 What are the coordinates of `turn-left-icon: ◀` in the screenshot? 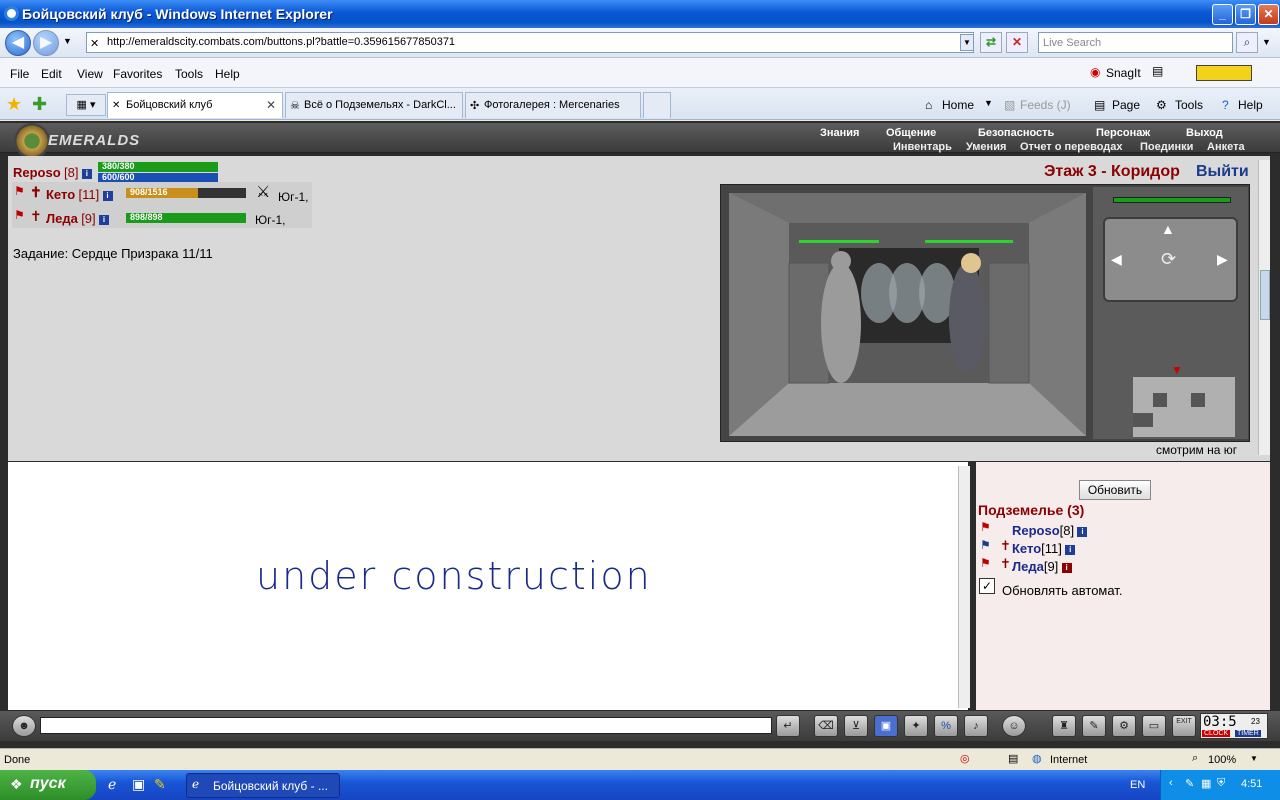 It's located at (1116, 259).